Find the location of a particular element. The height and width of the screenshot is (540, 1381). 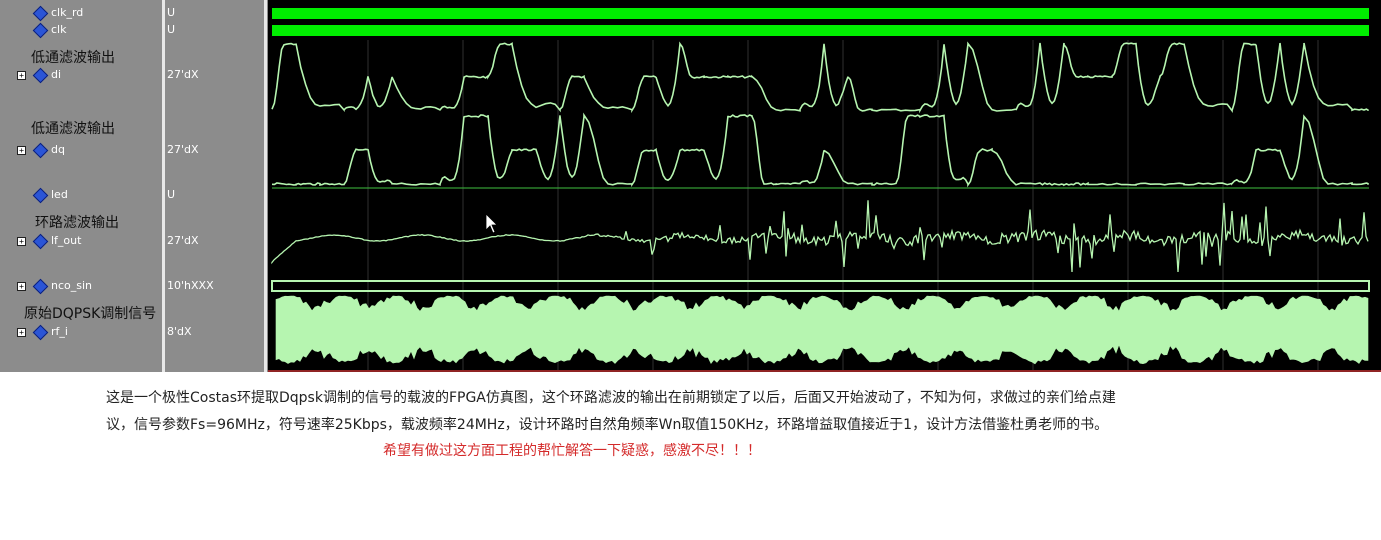

signal-row-clk-rd: clk_rd is located at coordinates (81, 13).